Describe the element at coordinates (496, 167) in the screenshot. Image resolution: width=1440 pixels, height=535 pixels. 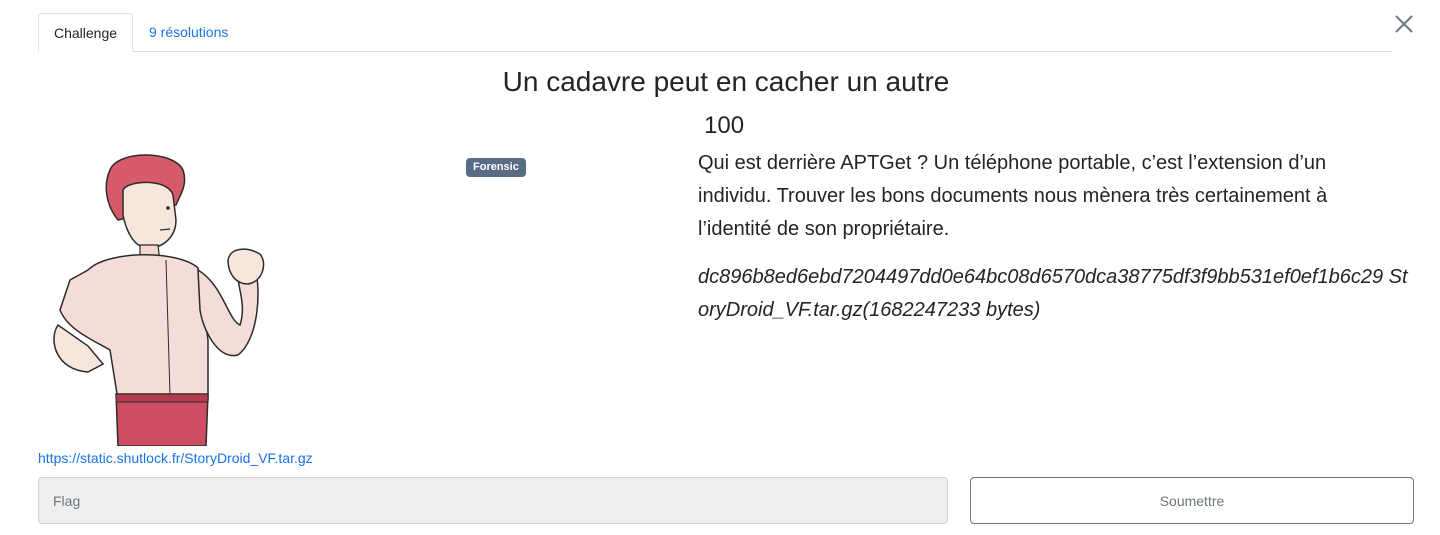
I see `category-tag: Forensic` at that location.